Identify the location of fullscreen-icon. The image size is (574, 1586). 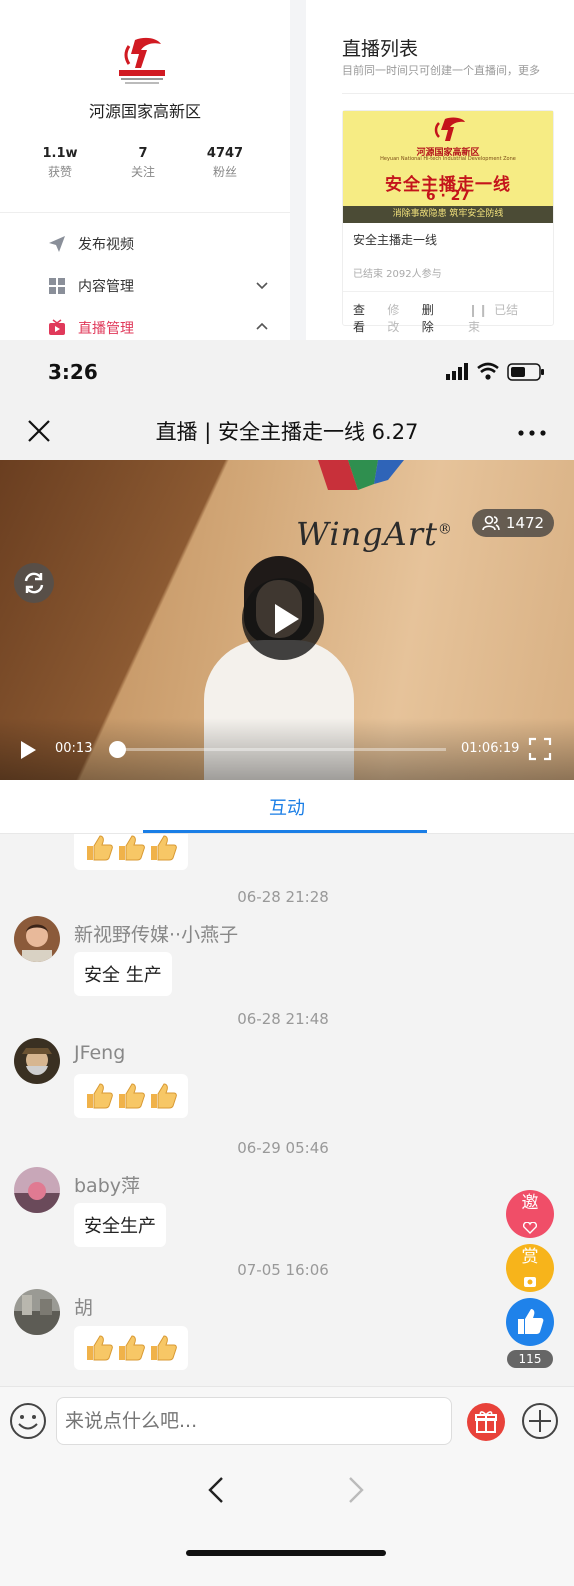
(540, 749).